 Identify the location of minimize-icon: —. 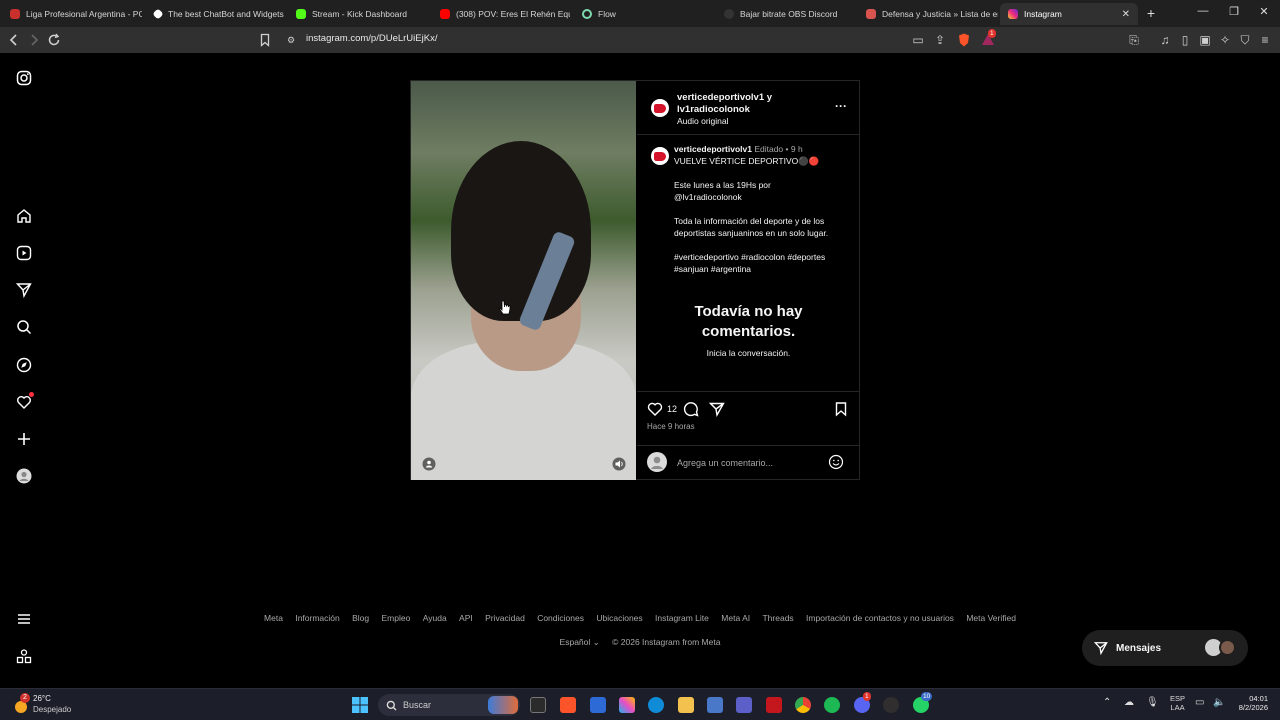
(1203, 11).